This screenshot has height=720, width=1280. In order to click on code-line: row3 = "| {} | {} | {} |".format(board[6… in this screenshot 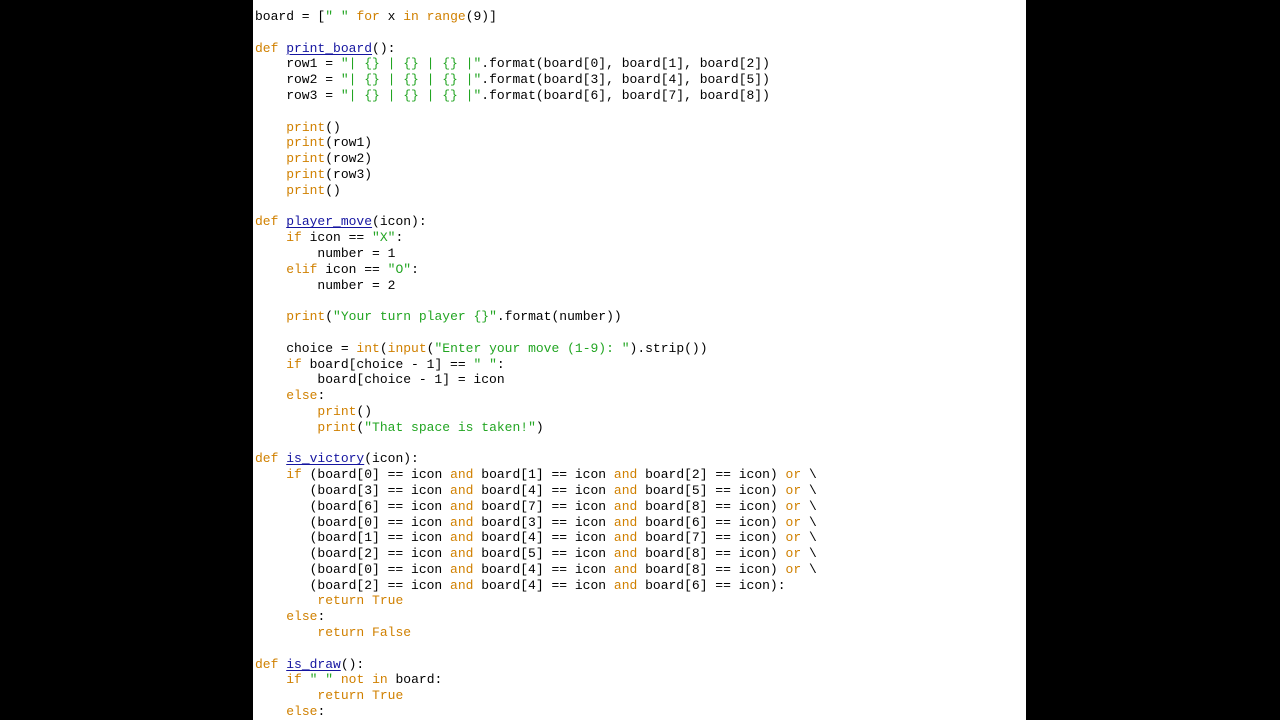, I will do `click(536, 96)`.